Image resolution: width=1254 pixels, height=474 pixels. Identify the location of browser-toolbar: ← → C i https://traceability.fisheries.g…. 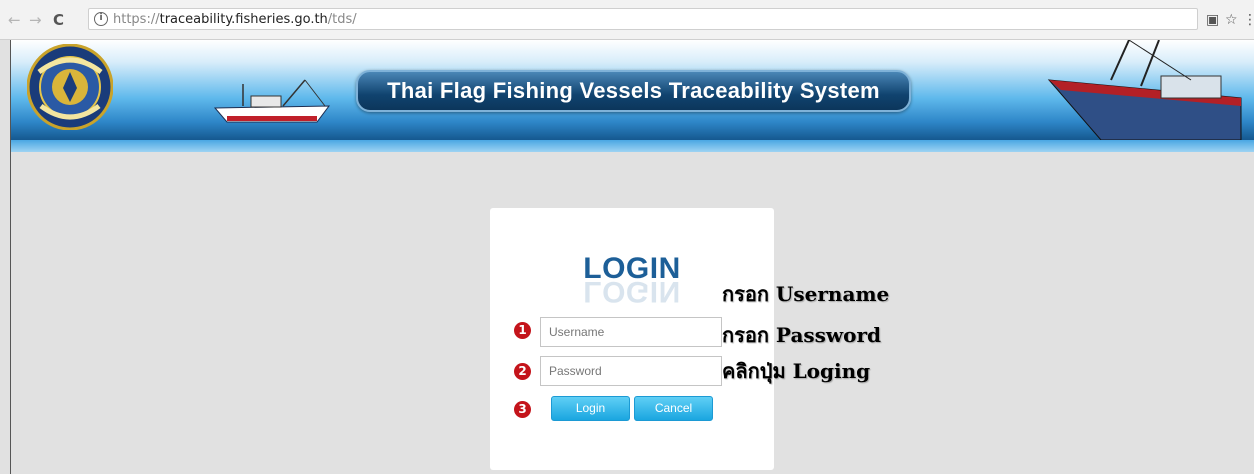
(627, 20).